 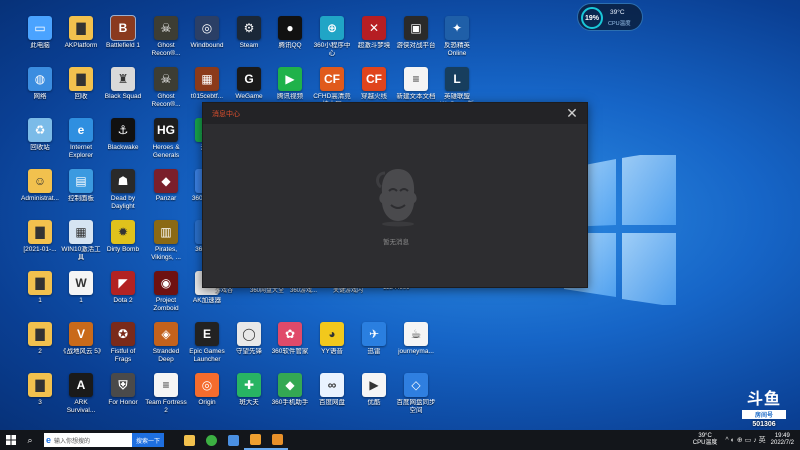 I want to click on desktop-icon: ▶ 优酷, so click(x=374, y=396).